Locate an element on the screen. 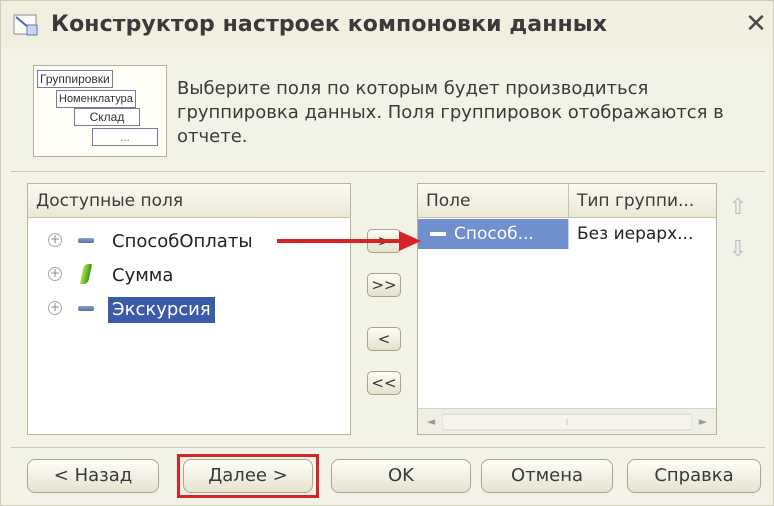  tree-item-excursion: + Экскурсия is located at coordinates (189, 309).